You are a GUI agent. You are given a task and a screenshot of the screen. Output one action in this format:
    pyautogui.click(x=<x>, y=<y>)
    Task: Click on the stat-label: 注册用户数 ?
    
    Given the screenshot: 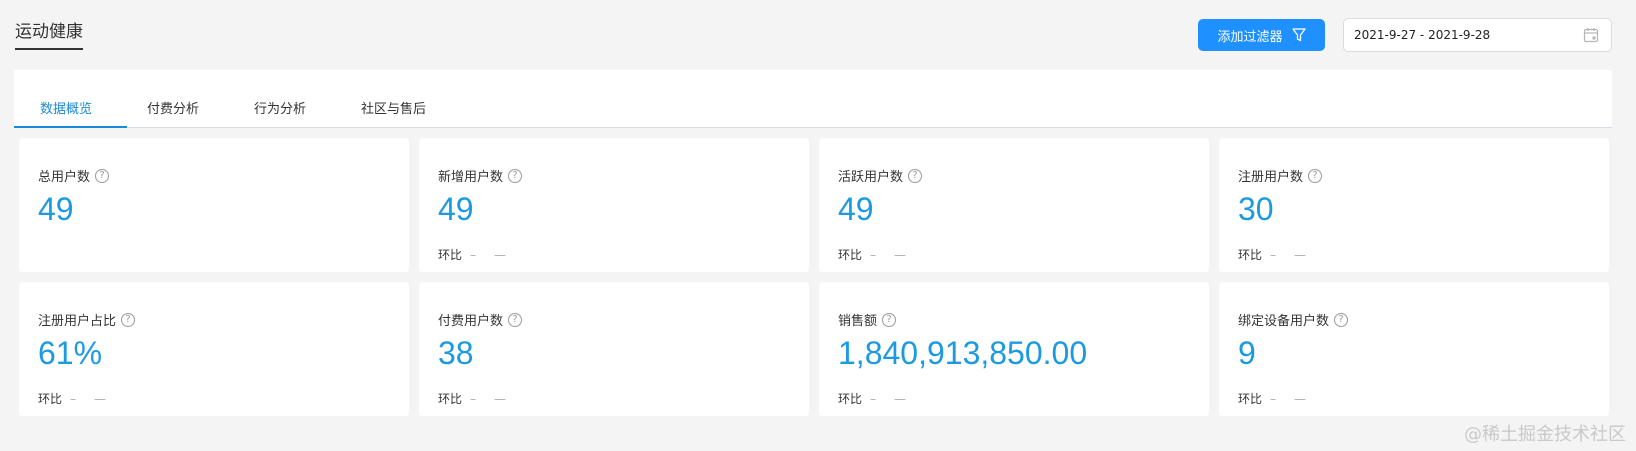 What is the action you would take?
    pyautogui.click(x=1280, y=175)
    